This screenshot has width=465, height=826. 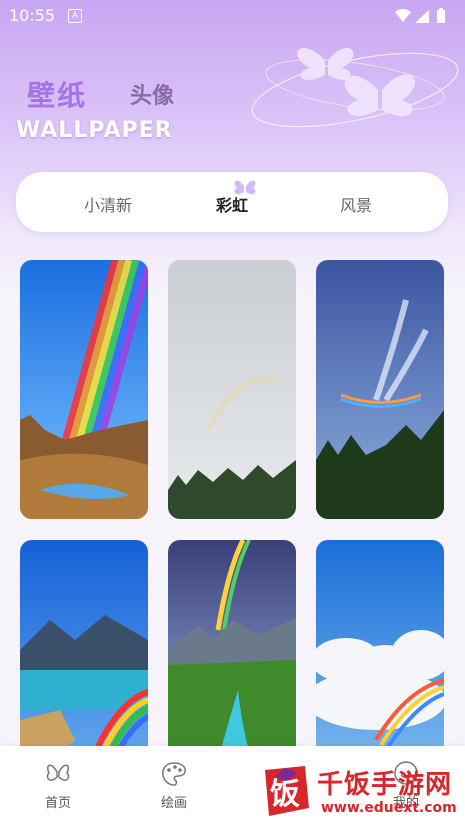 I want to click on butterfly-decoration, so click(x=355, y=88).